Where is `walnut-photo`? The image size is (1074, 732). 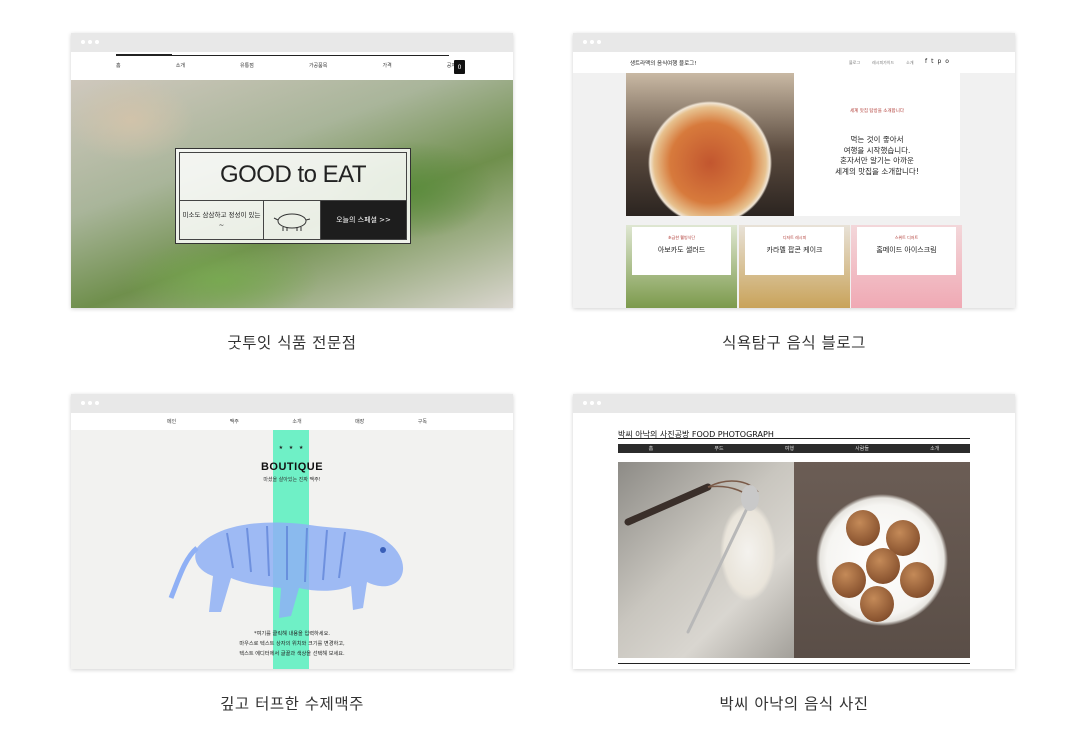
walnut-photo is located at coordinates (882, 560).